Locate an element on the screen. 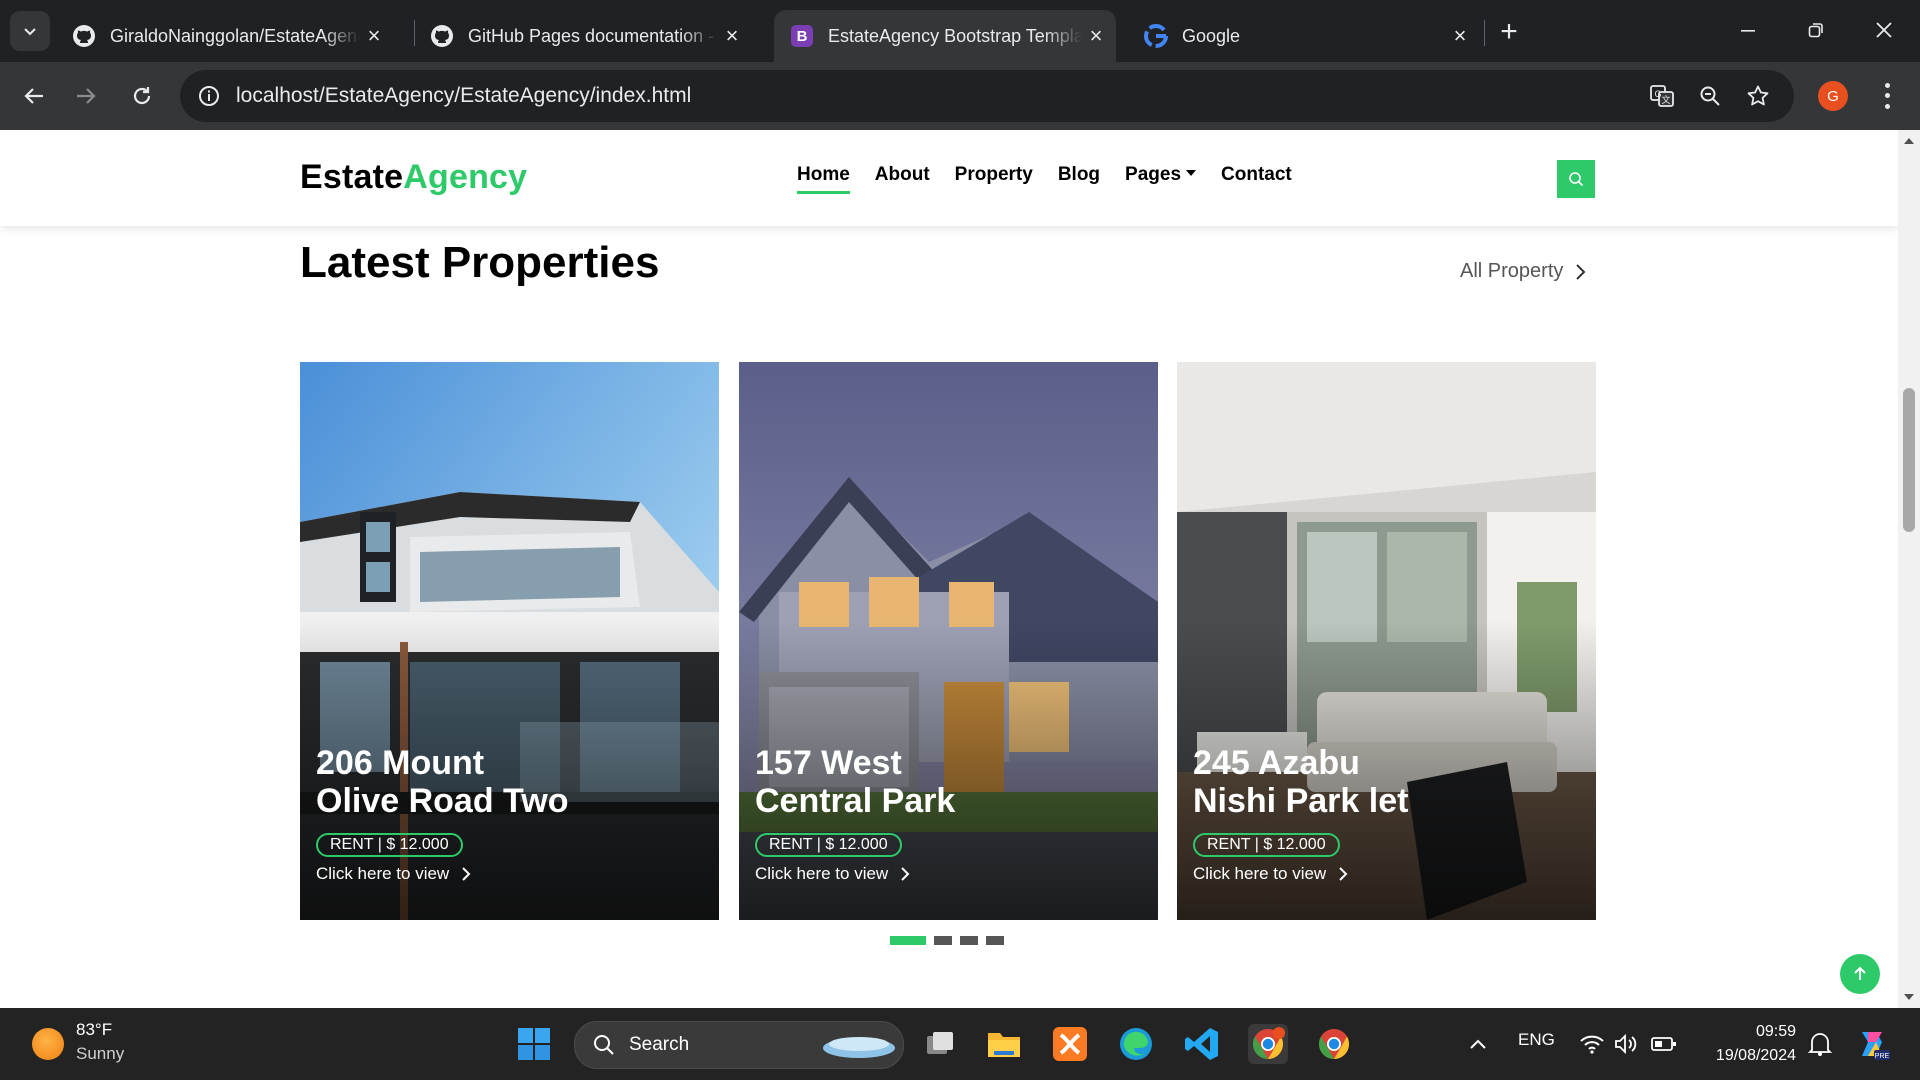 The height and width of the screenshot is (1080, 1920). scrollbar-thumb is located at coordinates (1909, 460).